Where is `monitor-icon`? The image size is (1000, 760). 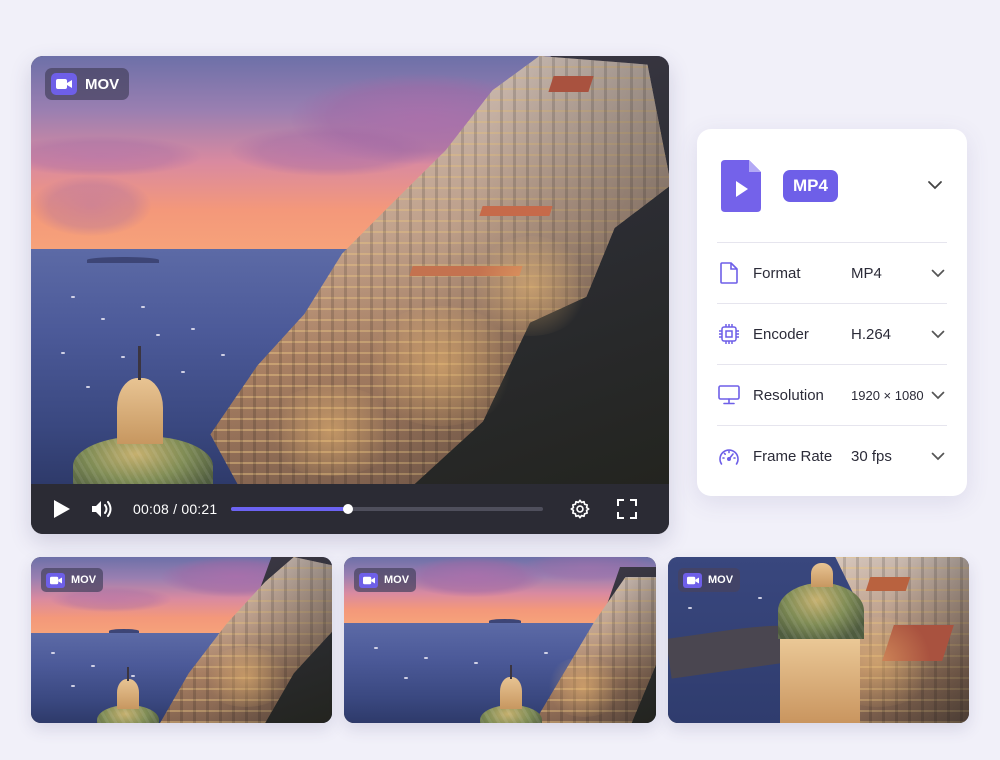 monitor-icon is located at coordinates (729, 395).